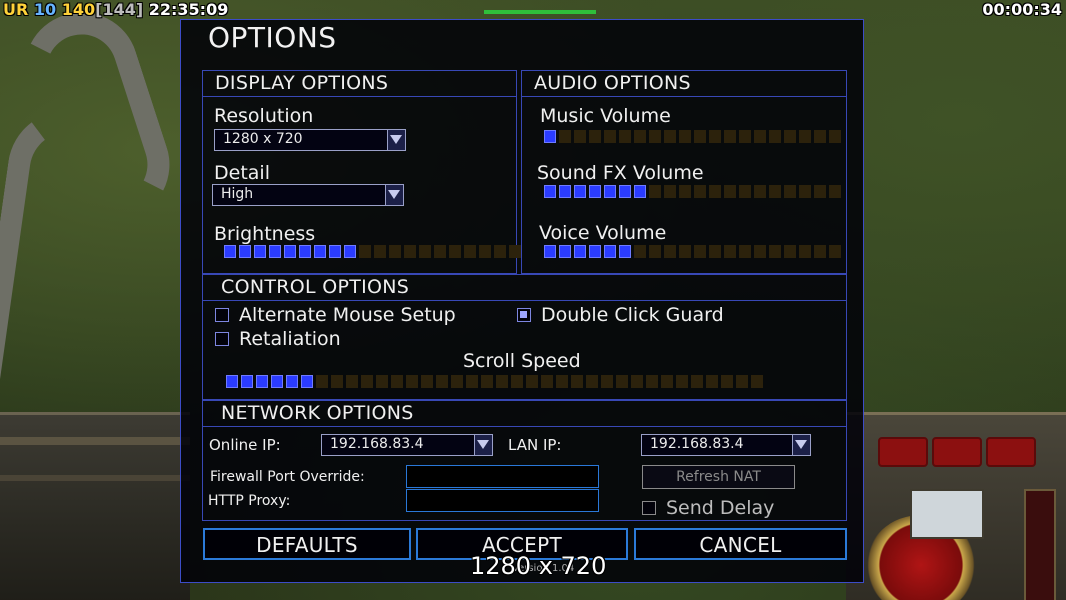  Describe the element at coordinates (692, 251) in the screenshot. I see `voice-volume-slider` at that location.